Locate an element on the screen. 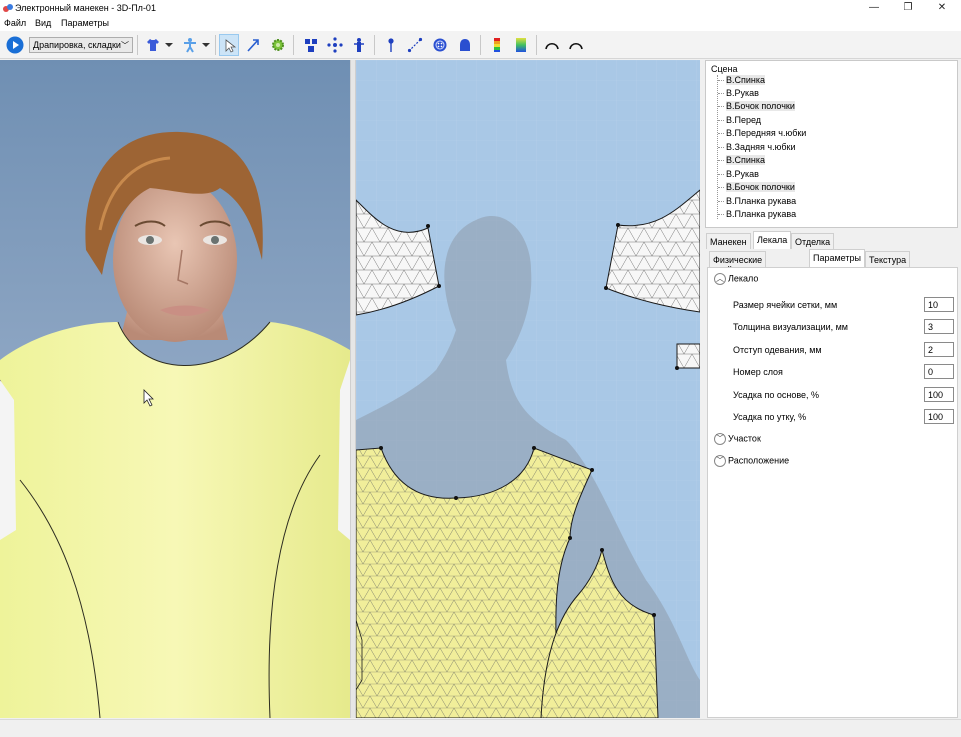  cursor-icon is located at coordinates (231, 46).